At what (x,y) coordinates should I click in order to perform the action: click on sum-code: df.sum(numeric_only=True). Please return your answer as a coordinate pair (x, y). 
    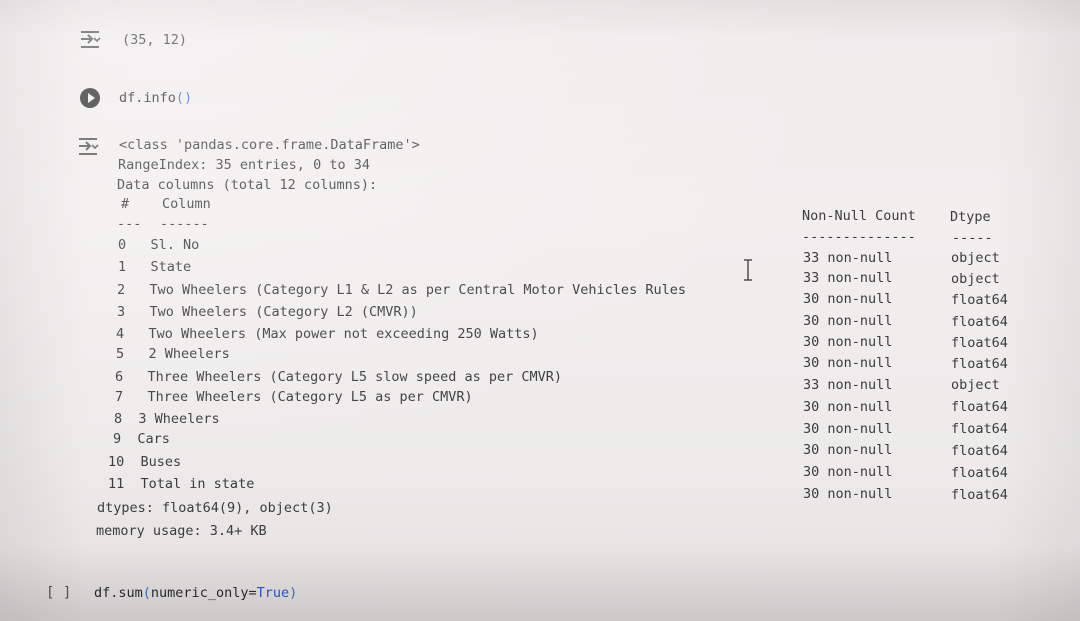
    Looking at the image, I should click on (195, 593).